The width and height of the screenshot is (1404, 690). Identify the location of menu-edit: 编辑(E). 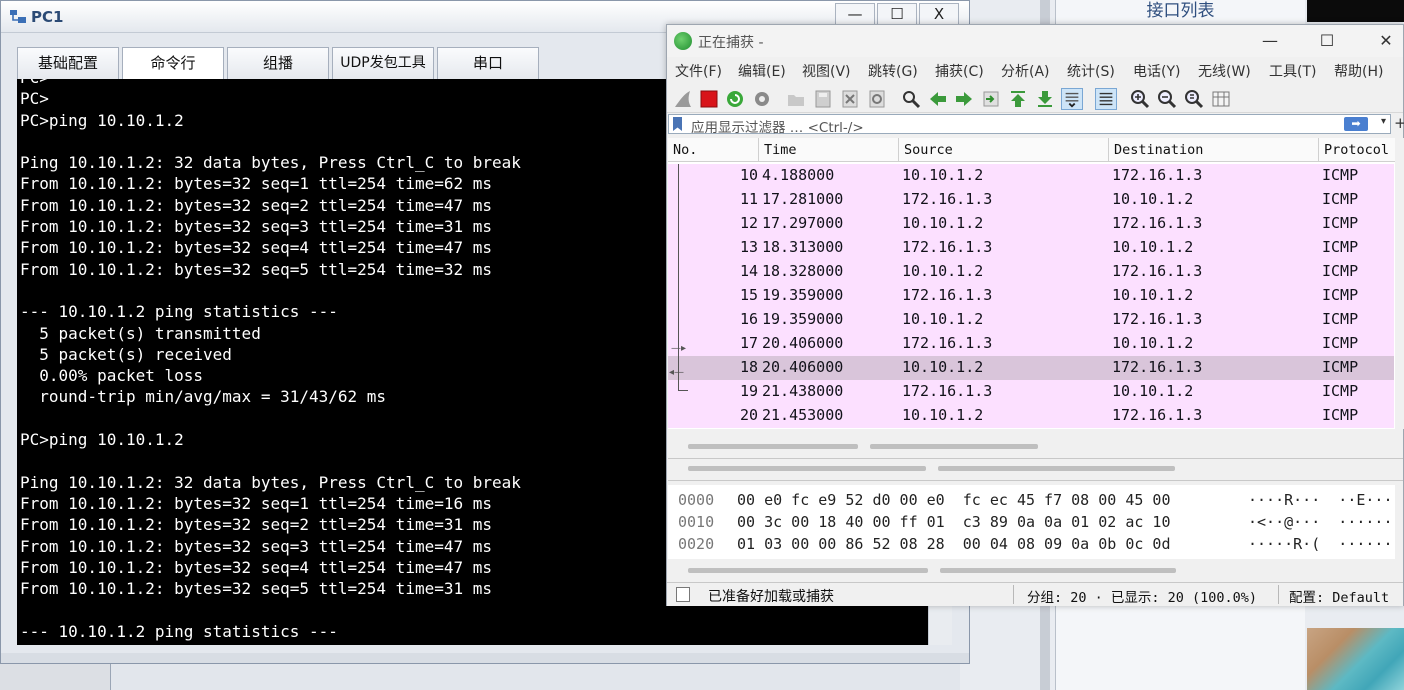
(762, 71).